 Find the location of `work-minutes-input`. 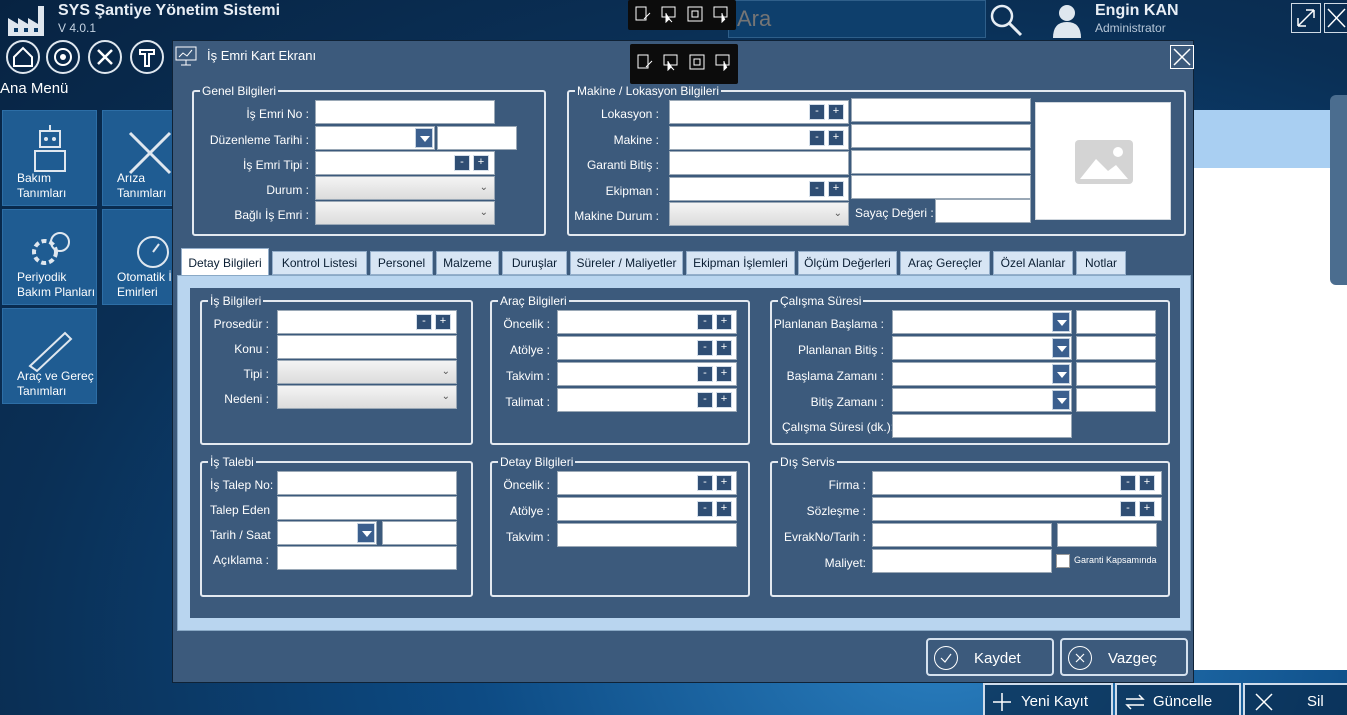

work-minutes-input is located at coordinates (982, 426).